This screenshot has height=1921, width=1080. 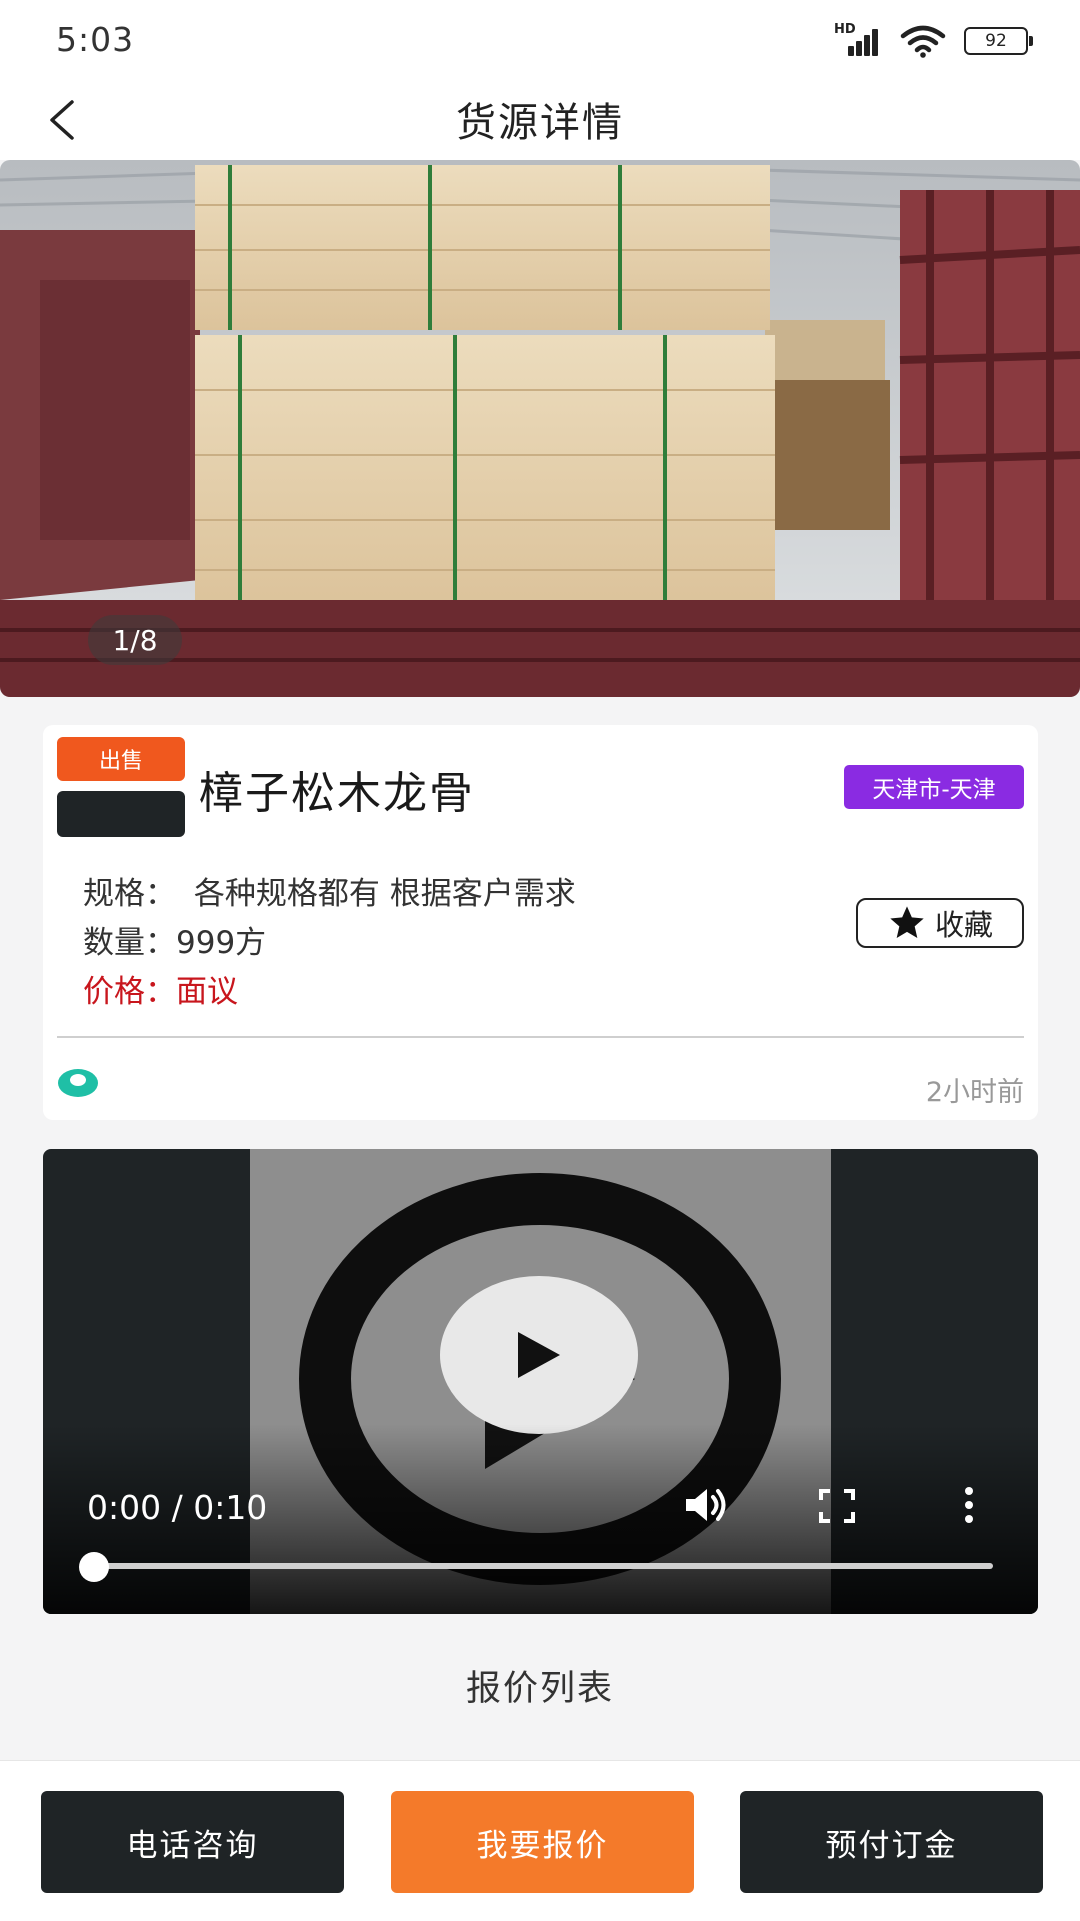 I want to click on play-icon, so click(x=539, y=1355).